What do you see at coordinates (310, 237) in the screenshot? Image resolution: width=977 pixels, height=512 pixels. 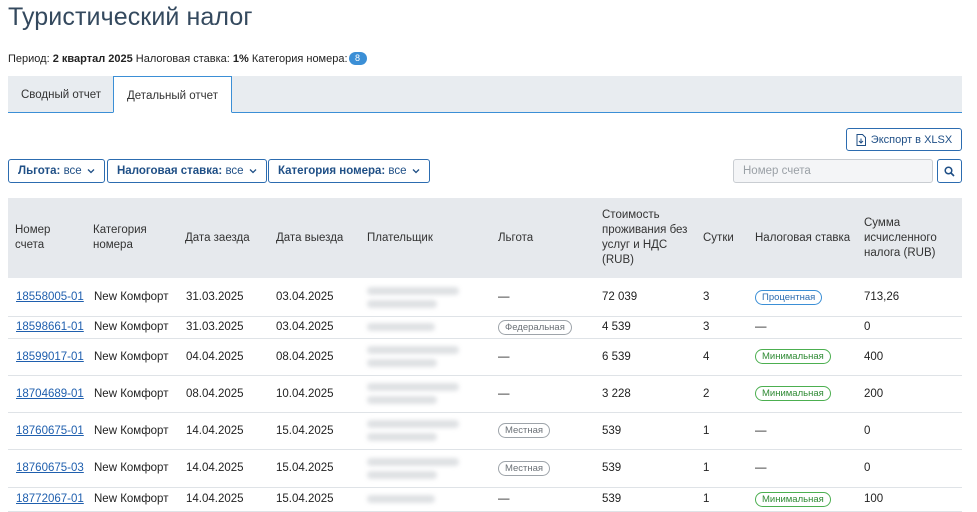 I see `column-checkout: Дата выезда` at bounding box center [310, 237].